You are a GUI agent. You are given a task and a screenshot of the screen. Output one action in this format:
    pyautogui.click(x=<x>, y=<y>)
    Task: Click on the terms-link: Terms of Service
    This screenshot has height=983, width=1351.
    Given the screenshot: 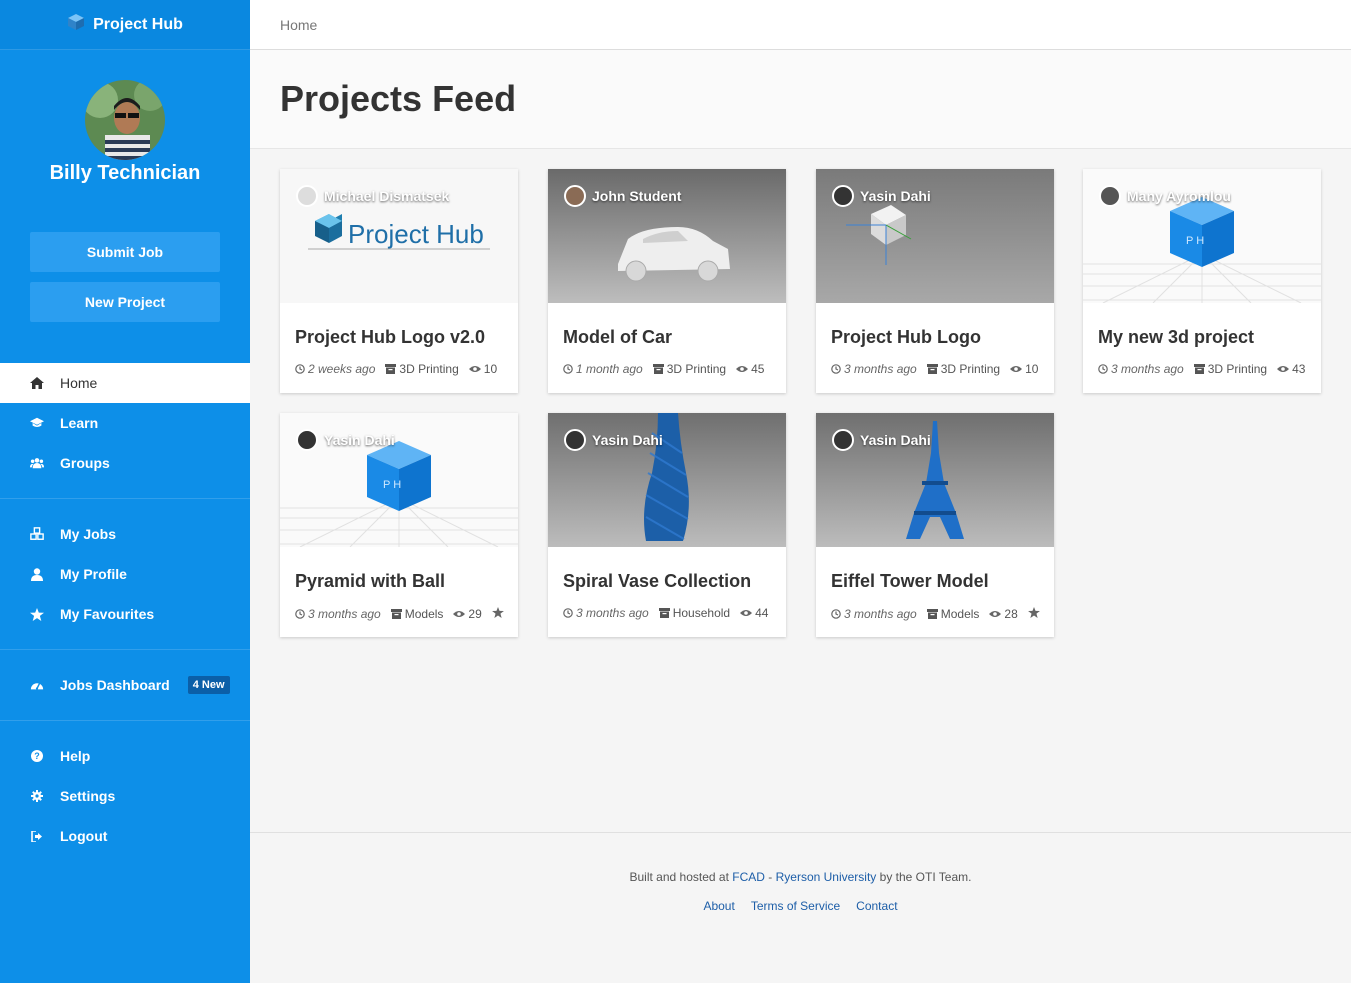 What is the action you would take?
    pyautogui.click(x=795, y=906)
    